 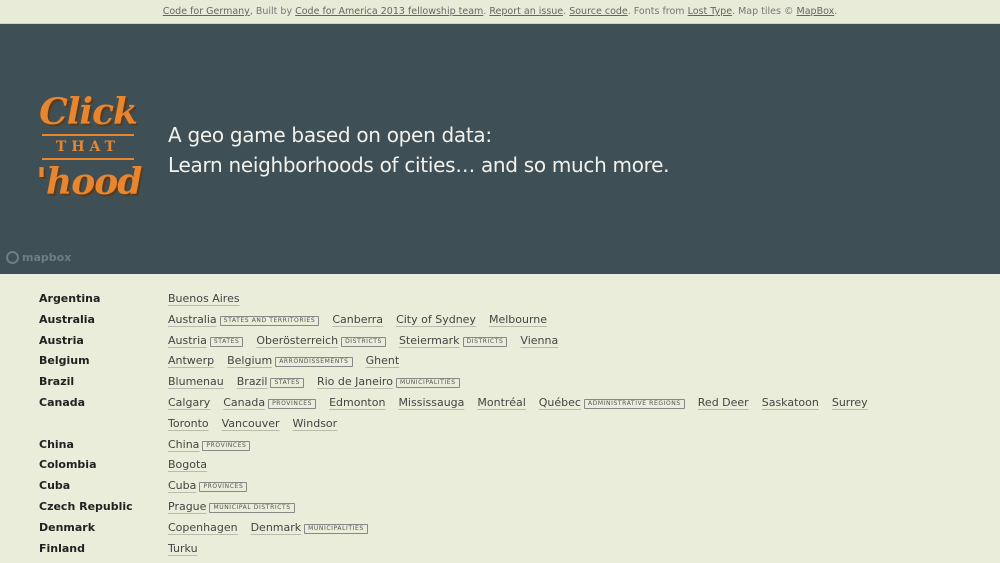 I want to click on city-name: Calgary, so click(x=189, y=402).